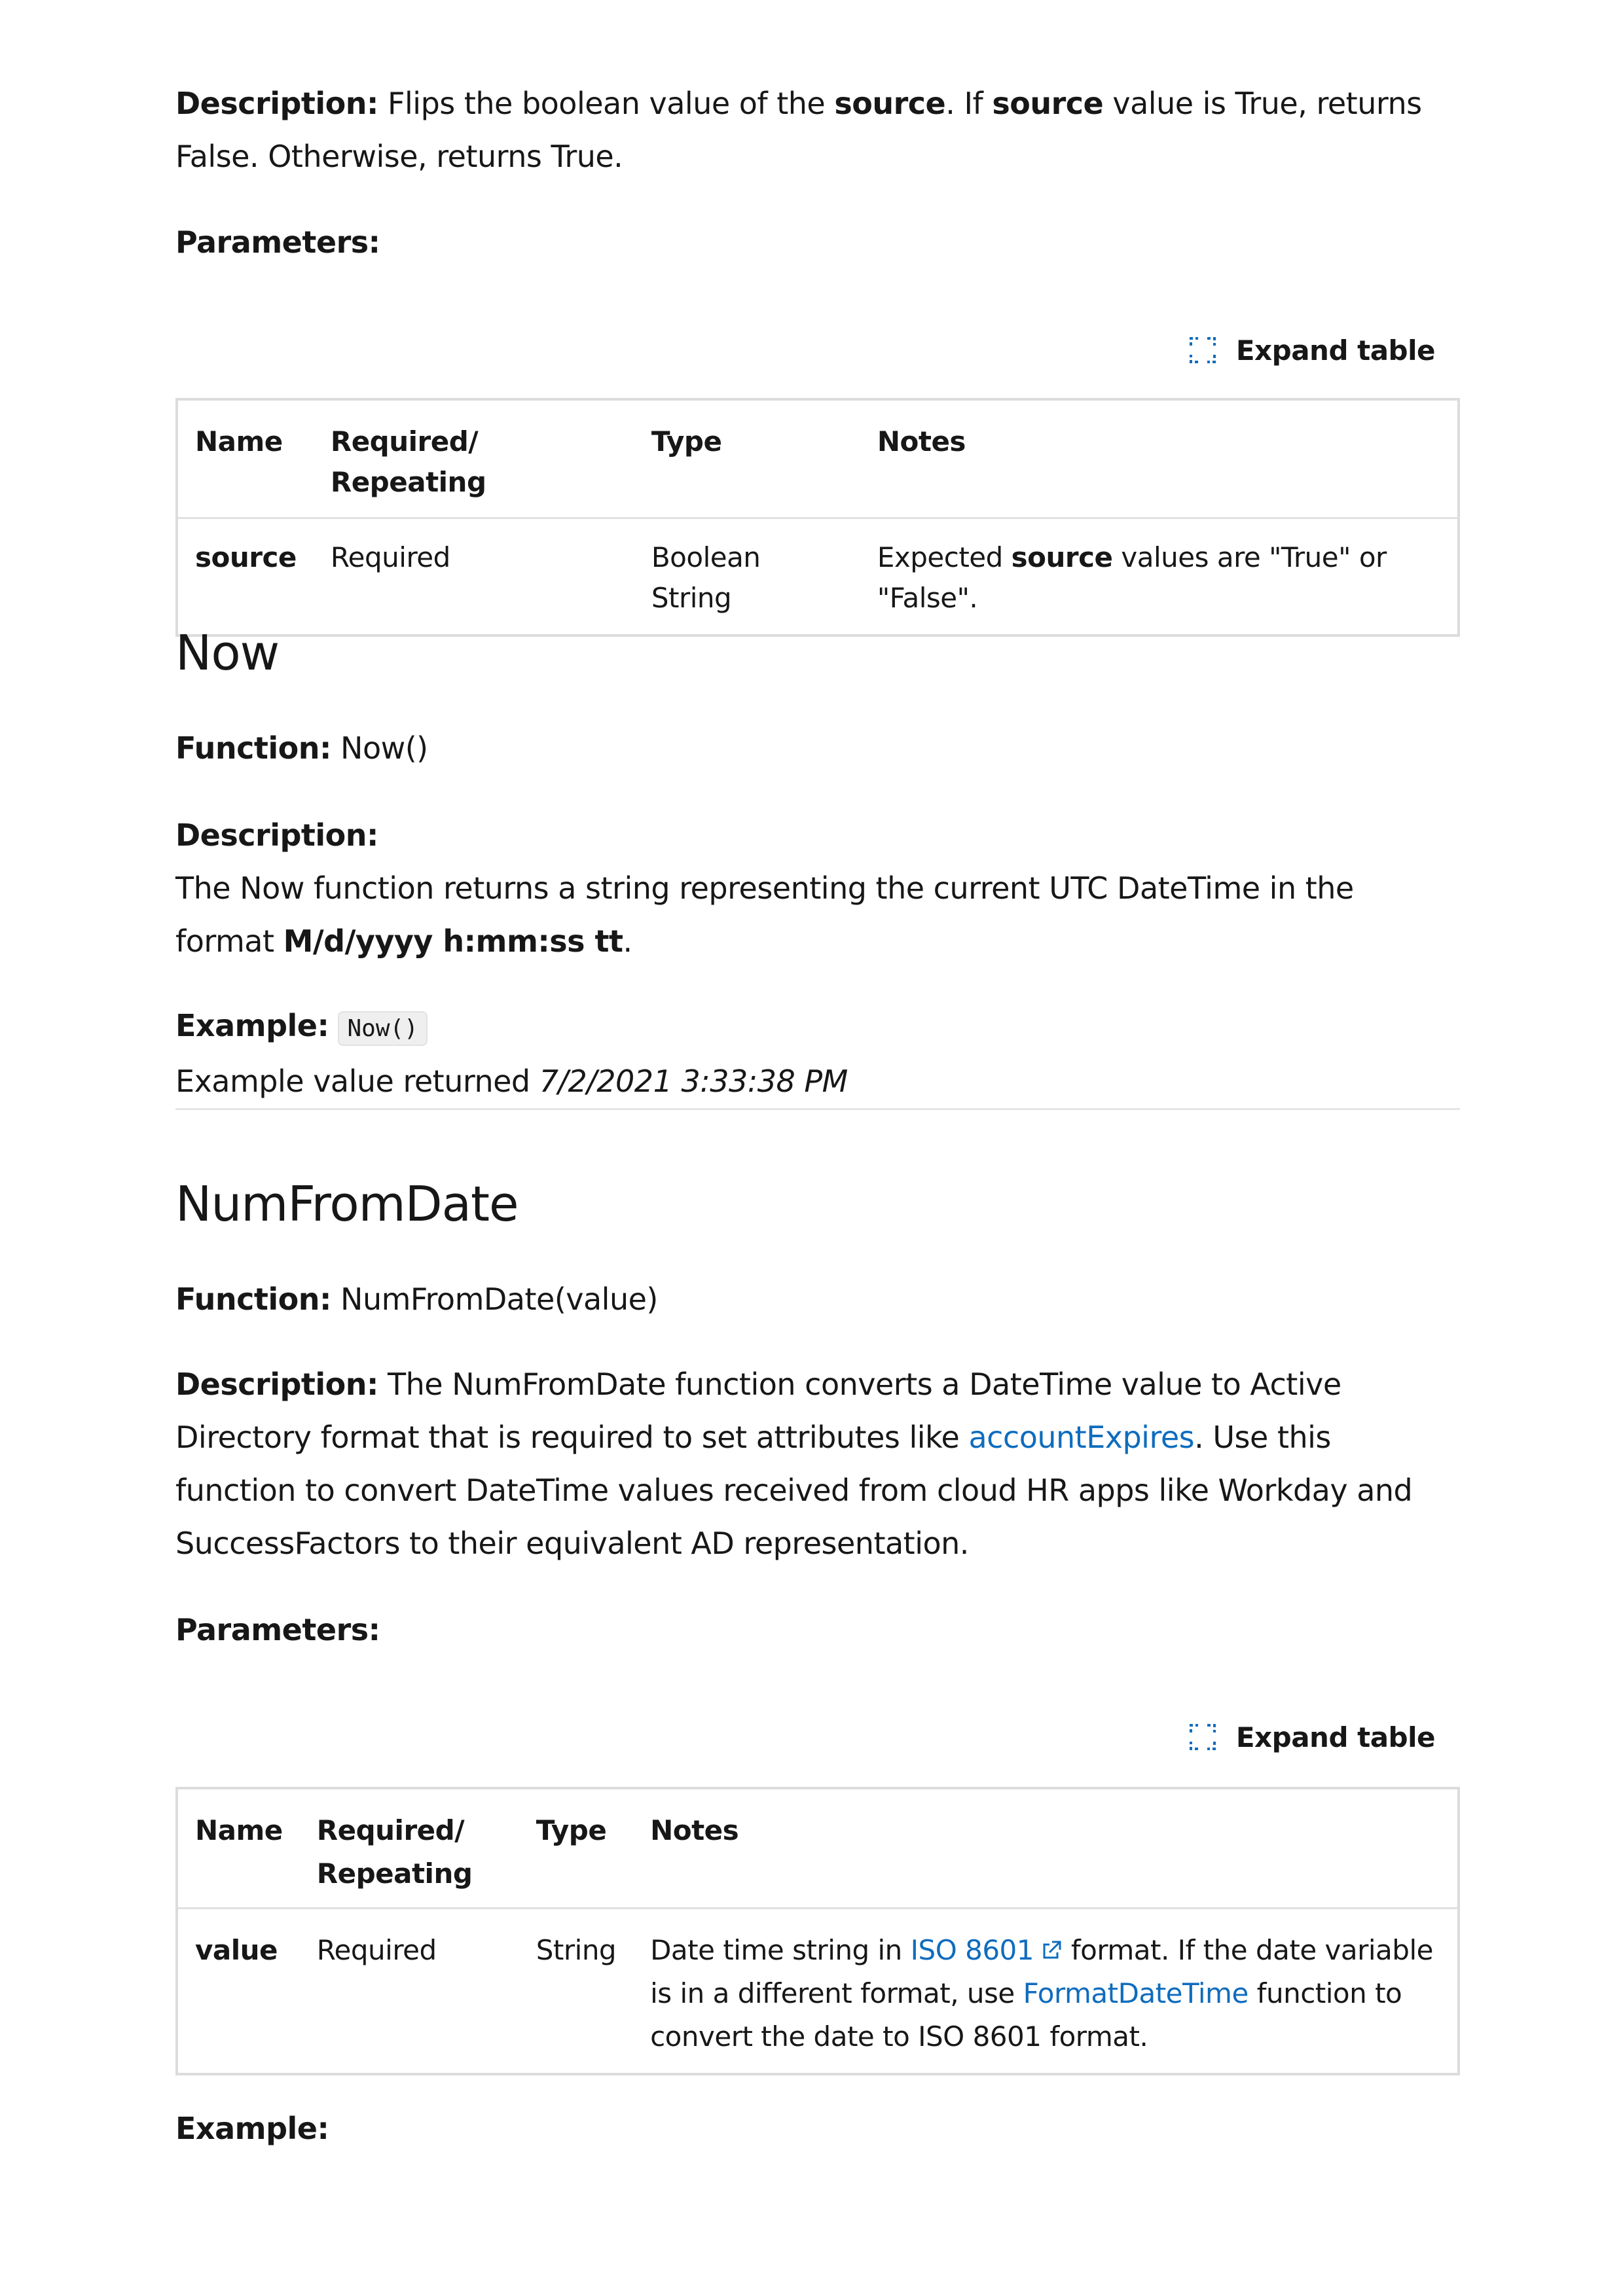  Describe the element at coordinates (987, 1950) in the screenshot. I see `iso-8601-link: ISO 8601` at that location.